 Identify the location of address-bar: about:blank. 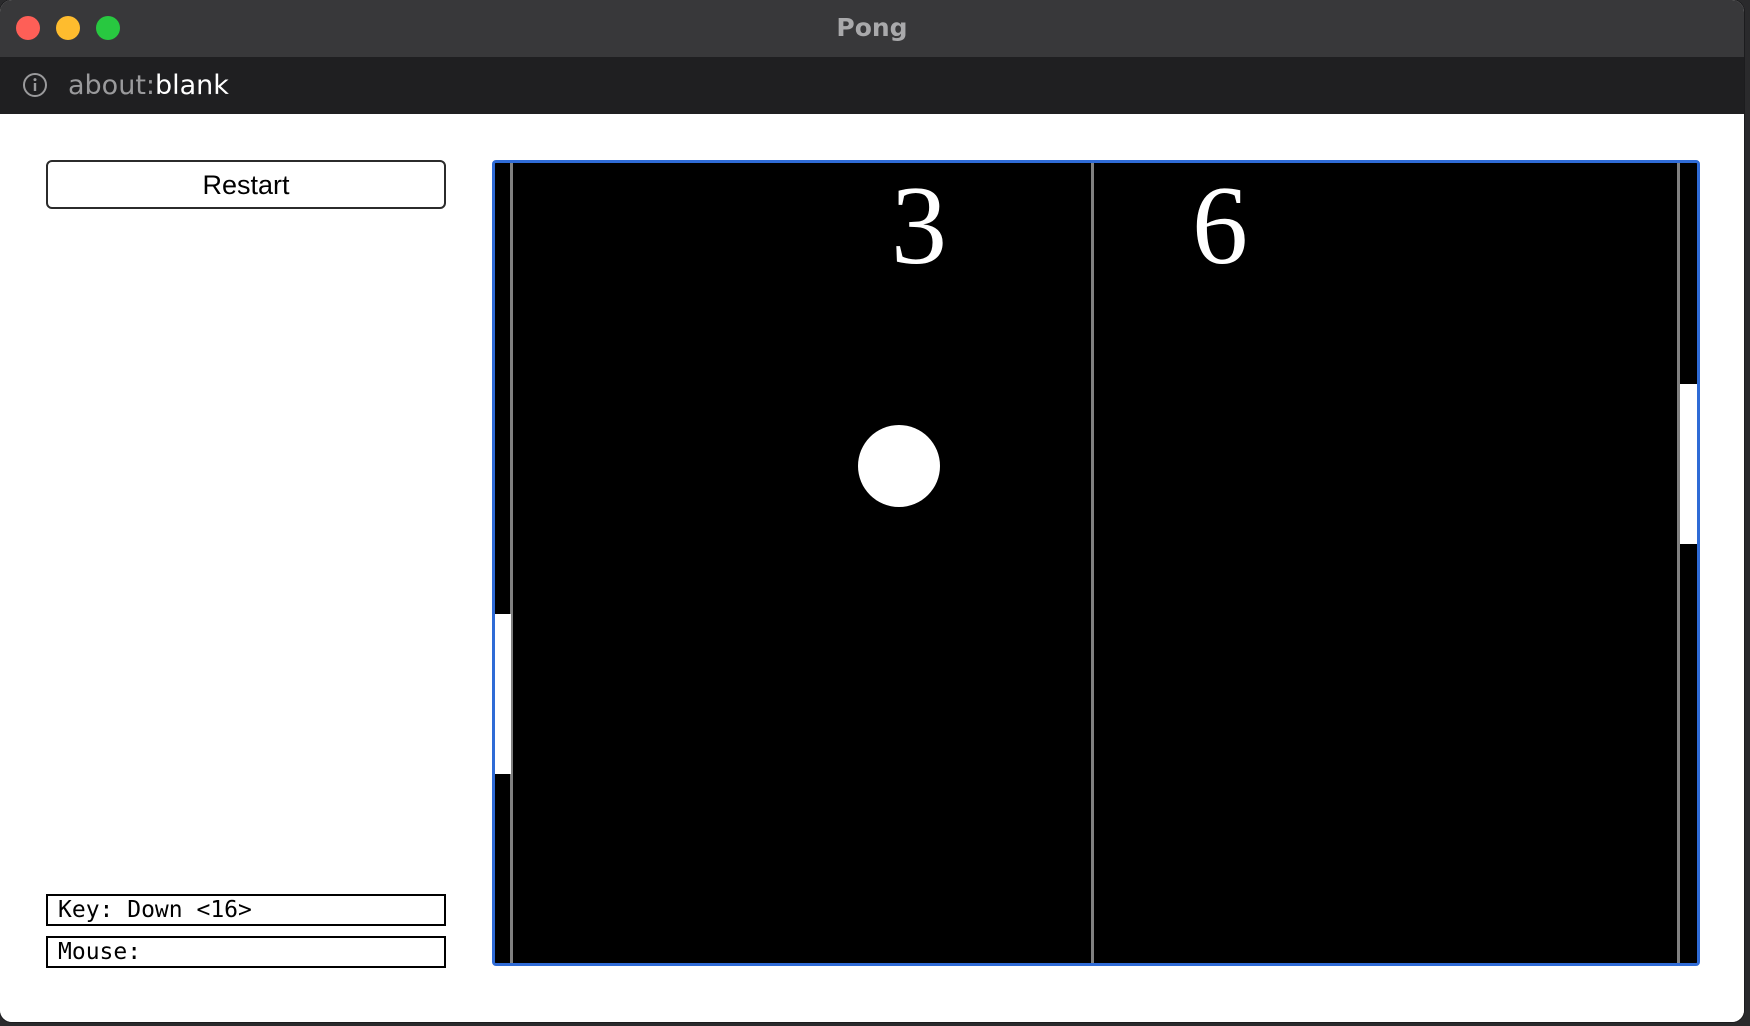
(872, 86).